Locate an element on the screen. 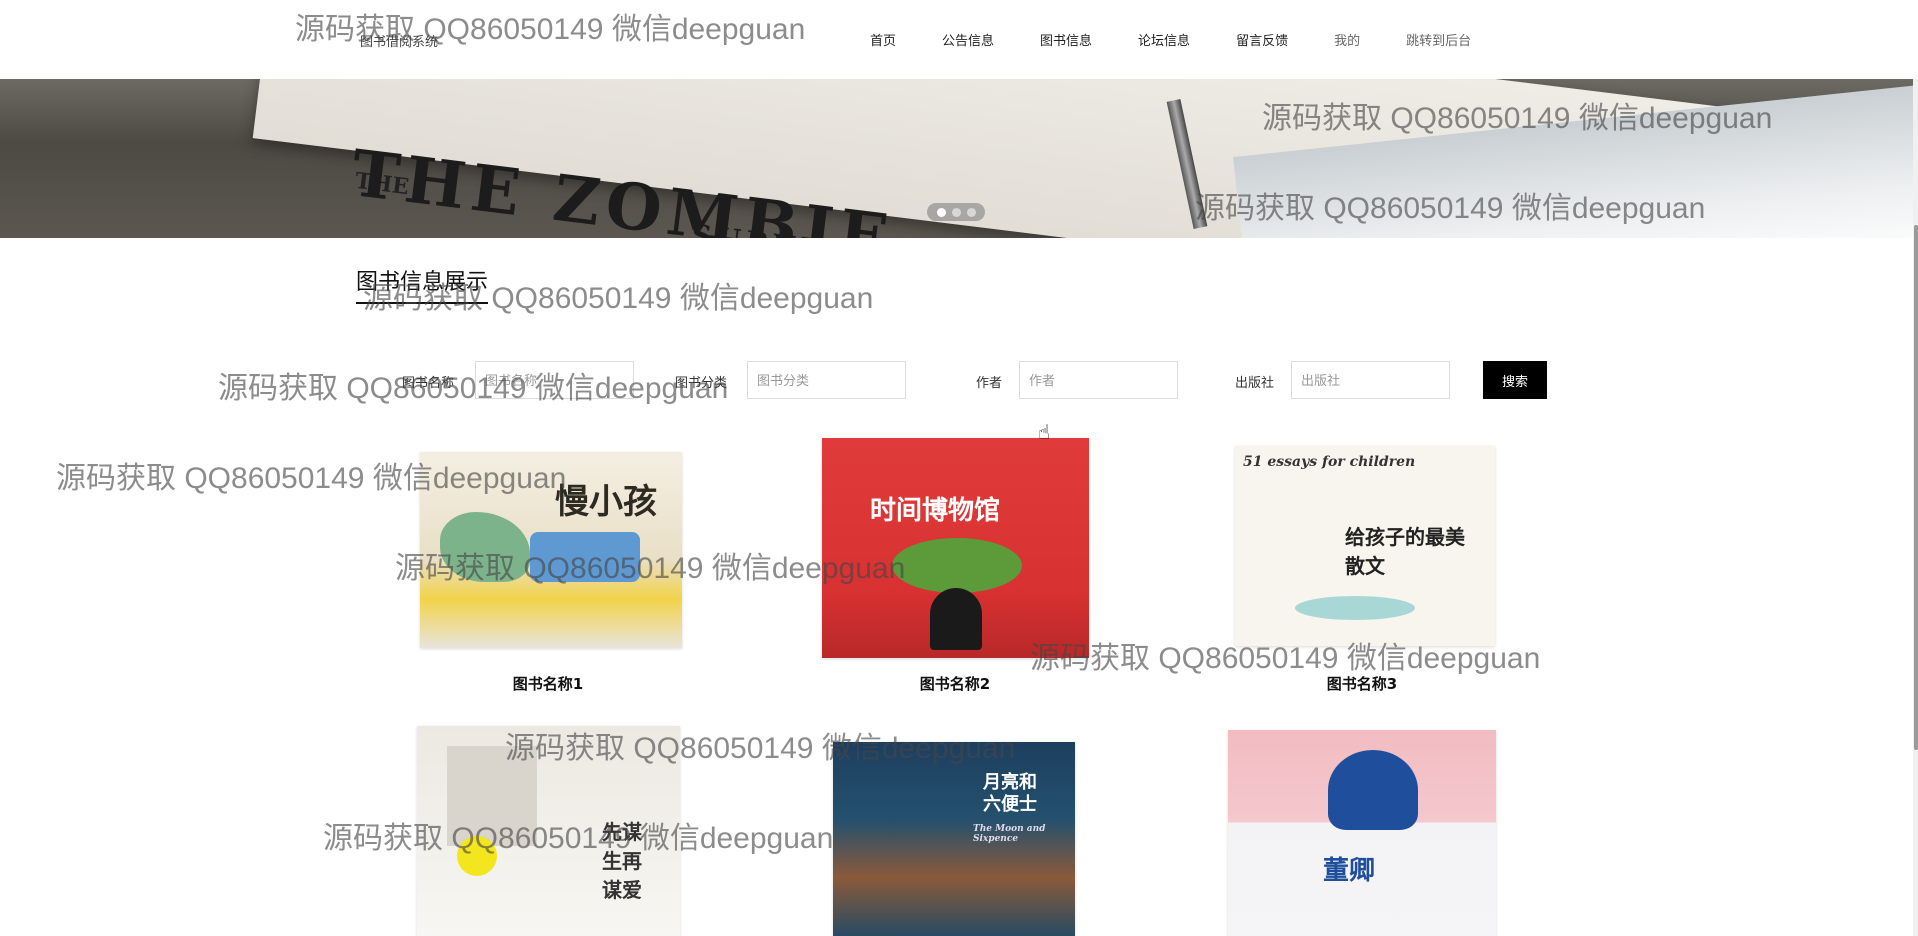  book-cover-6-title: 董卿 is located at coordinates (1349, 871).